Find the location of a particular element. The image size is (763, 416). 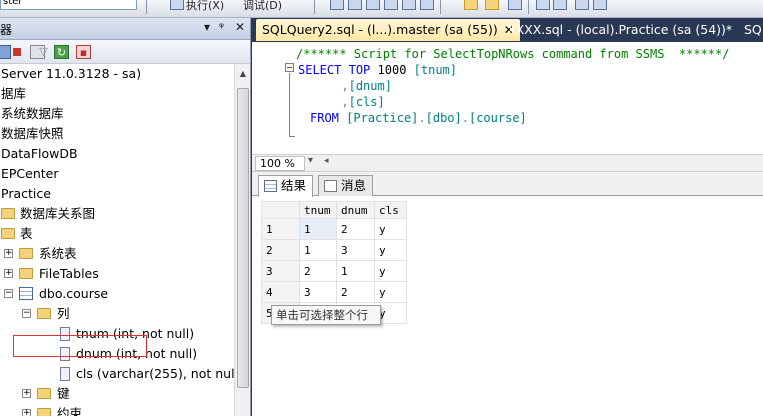

tab-sq: SQ is located at coordinates (750, 30).